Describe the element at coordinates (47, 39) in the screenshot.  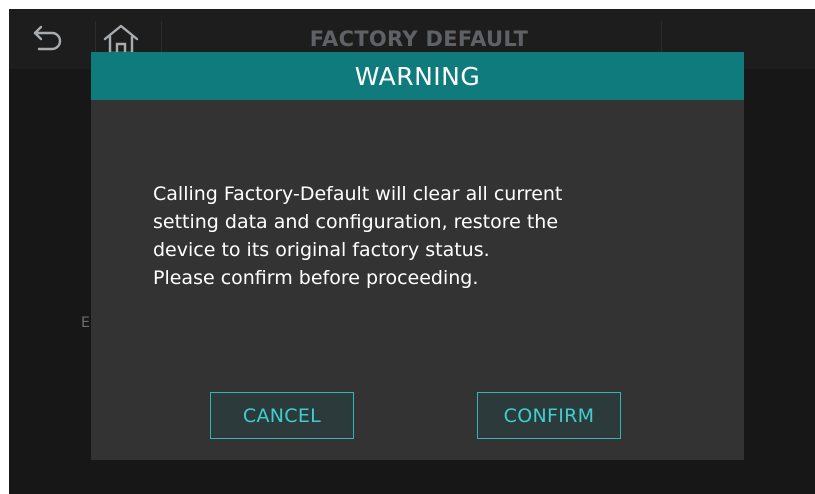
I see `back-arrow-icon` at that location.